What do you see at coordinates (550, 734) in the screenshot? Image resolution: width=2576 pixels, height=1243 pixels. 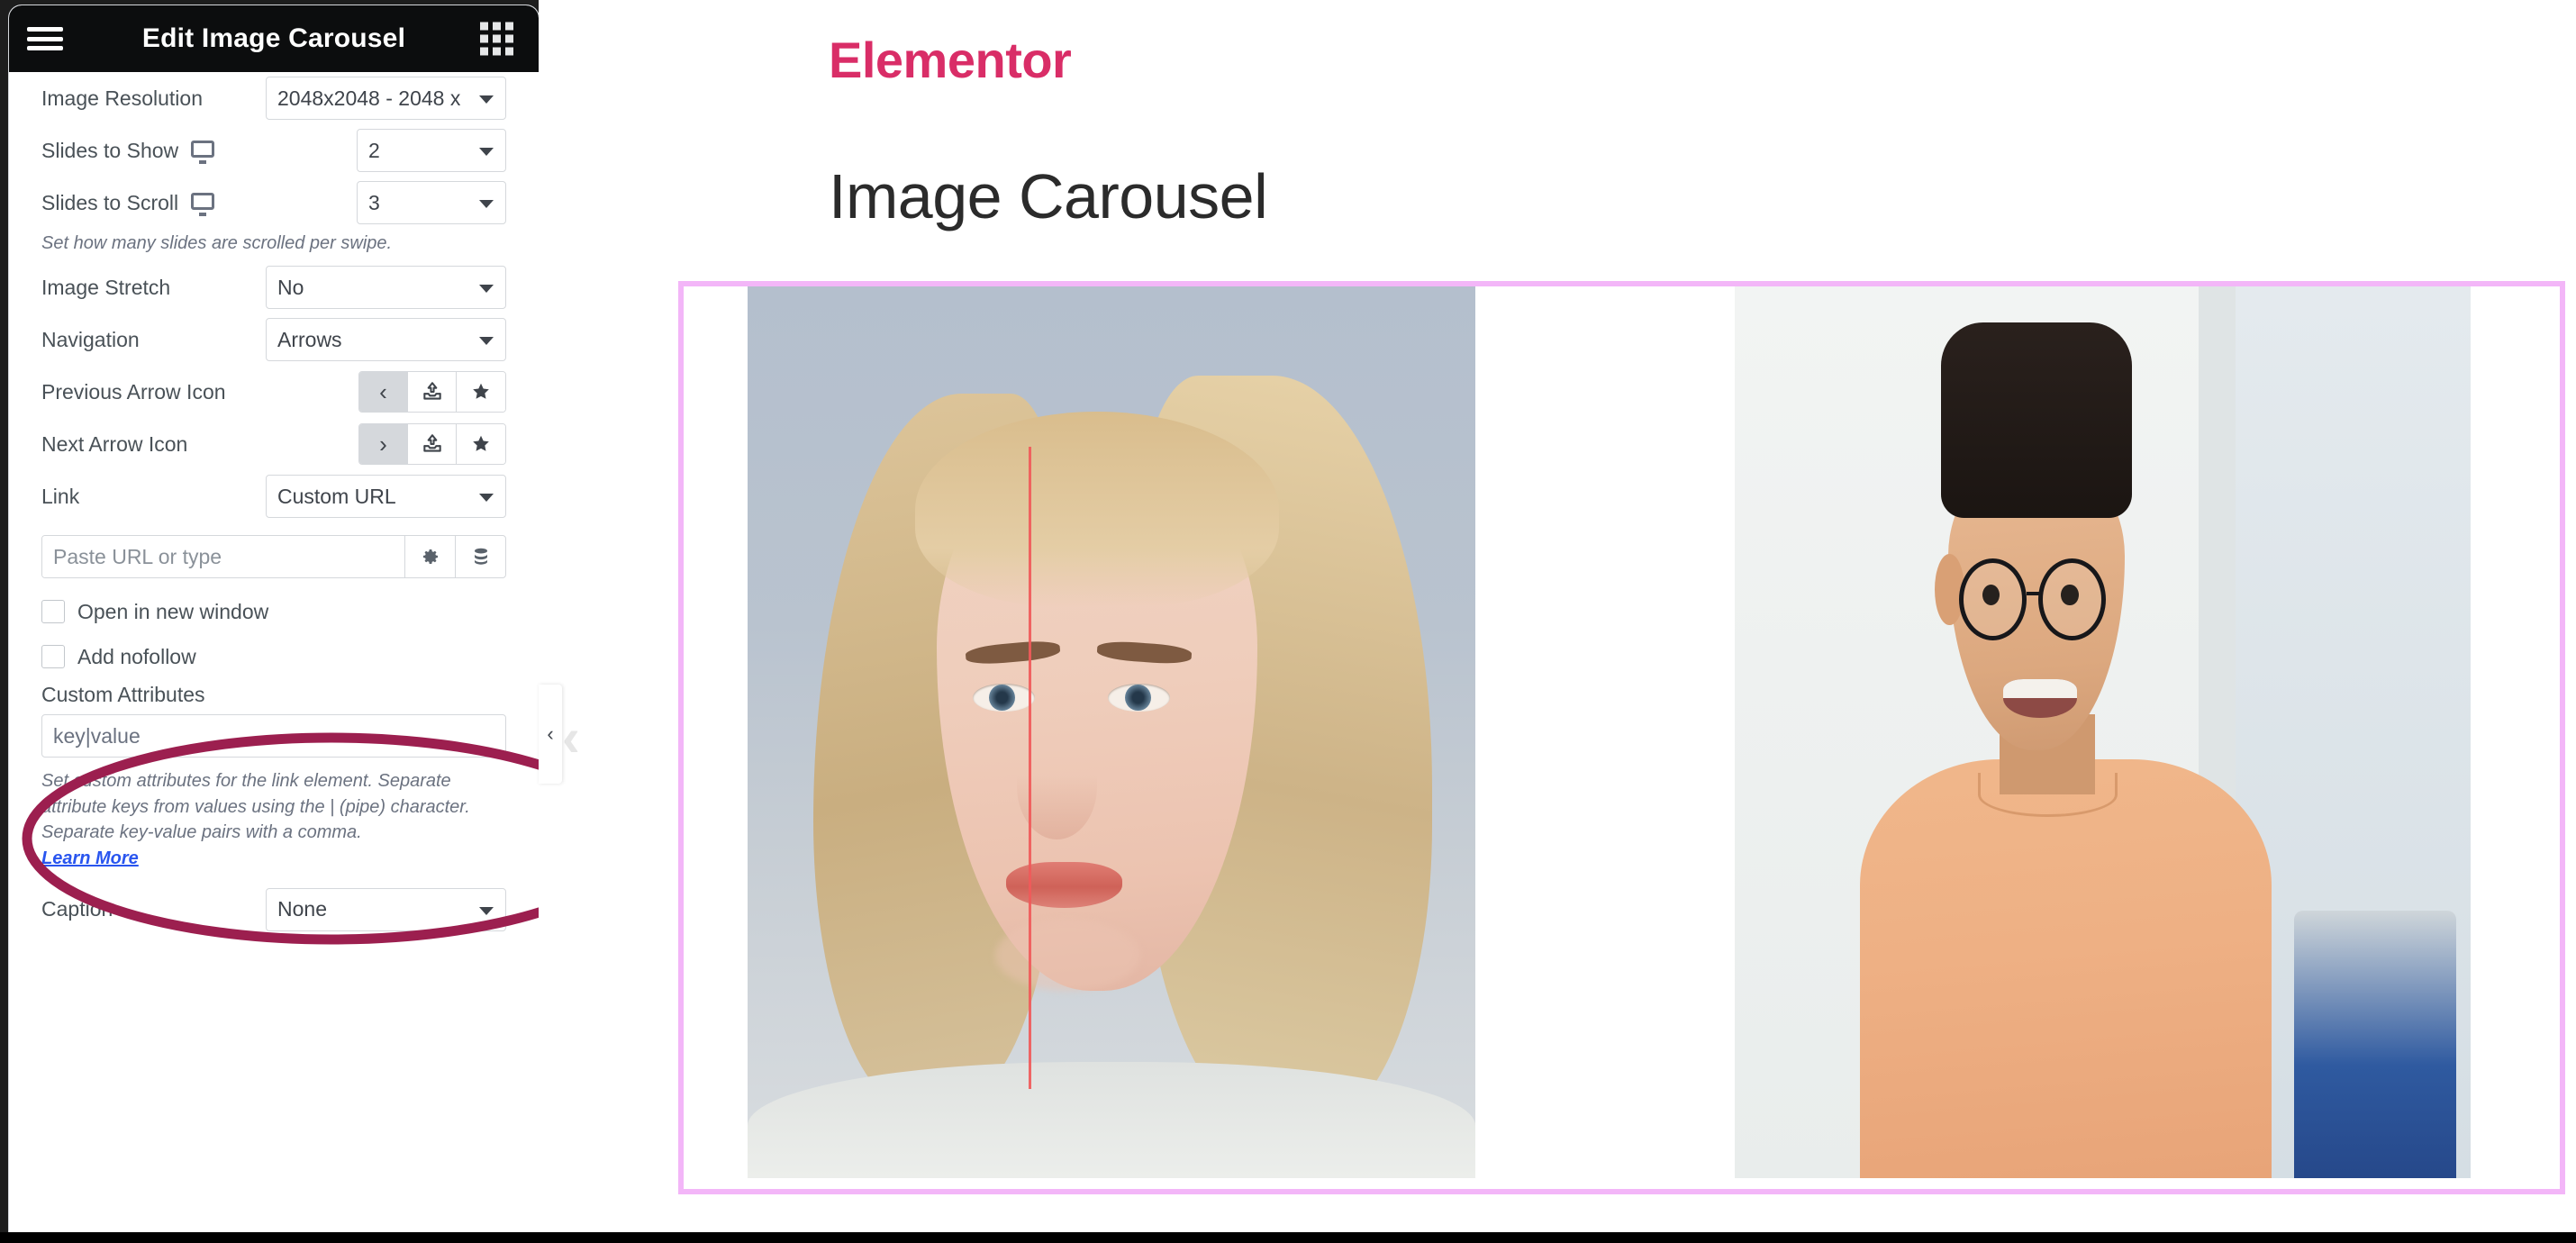 I see `panel-collapse-handle: ‹` at bounding box center [550, 734].